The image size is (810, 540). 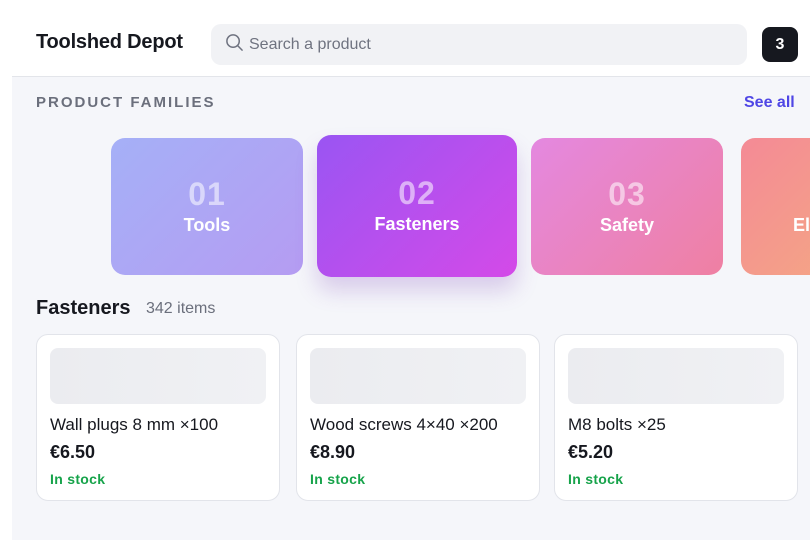 I want to click on family-name: El, so click(x=801, y=225).